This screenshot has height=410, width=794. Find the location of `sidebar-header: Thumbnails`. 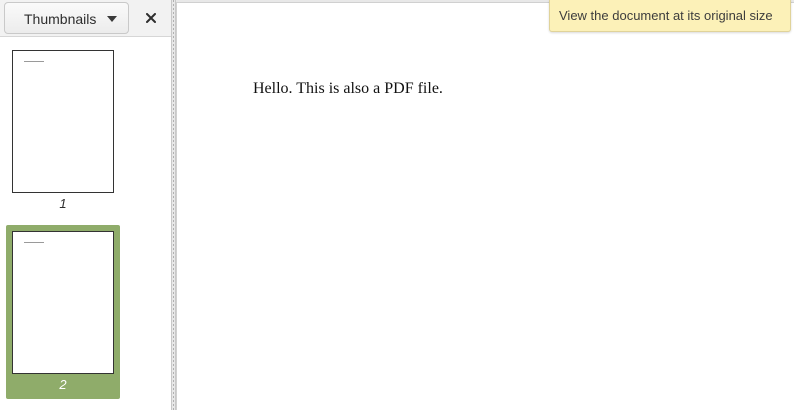

sidebar-header: Thumbnails is located at coordinates (85, 18).